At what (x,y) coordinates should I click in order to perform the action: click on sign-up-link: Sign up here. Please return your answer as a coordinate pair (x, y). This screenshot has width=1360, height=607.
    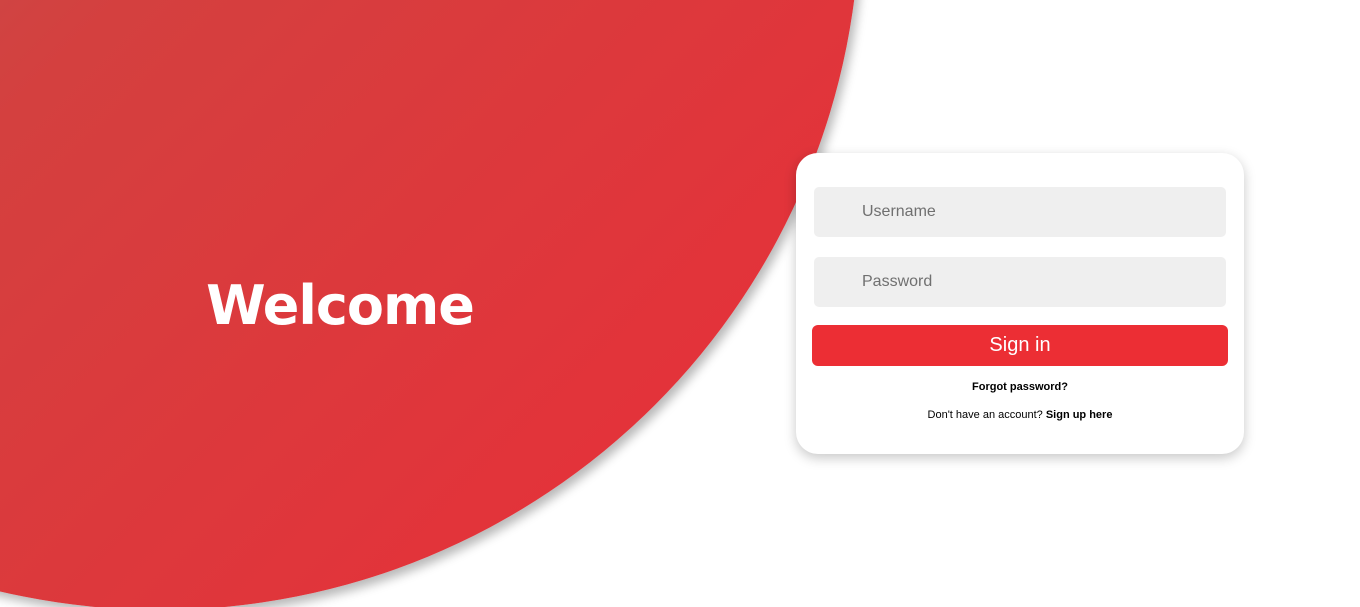
    Looking at the image, I should click on (1079, 415).